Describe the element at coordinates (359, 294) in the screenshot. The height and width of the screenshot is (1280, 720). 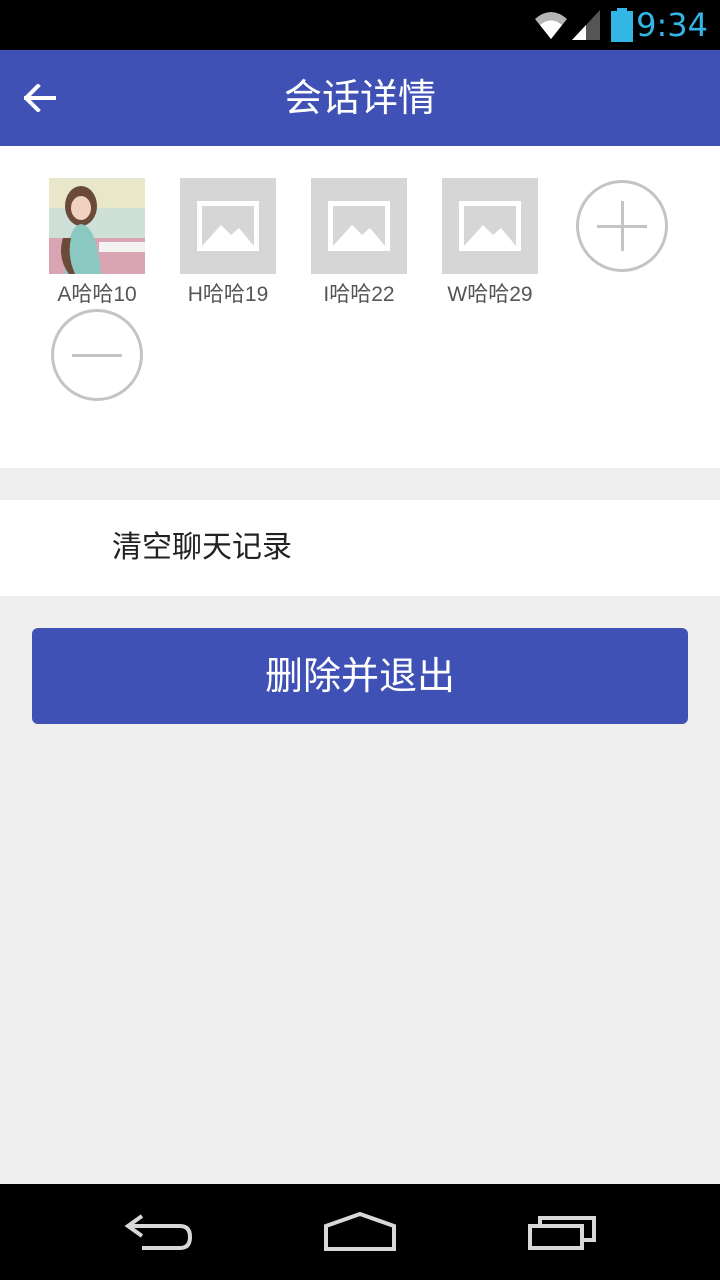
I see `member-name: I哈哈22` at that location.